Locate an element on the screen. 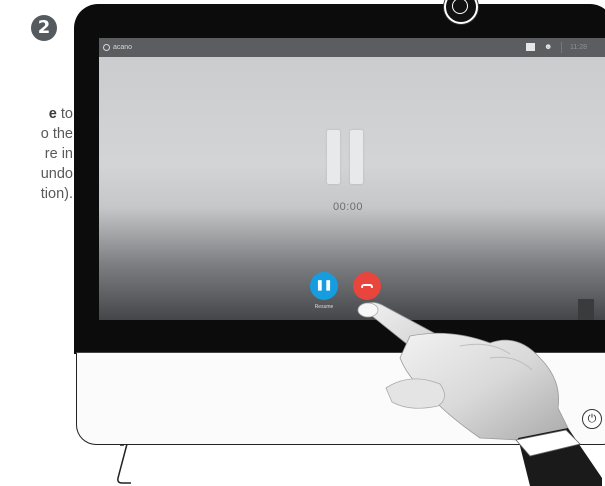  selfview-icon is located at coordinates (530, 47).